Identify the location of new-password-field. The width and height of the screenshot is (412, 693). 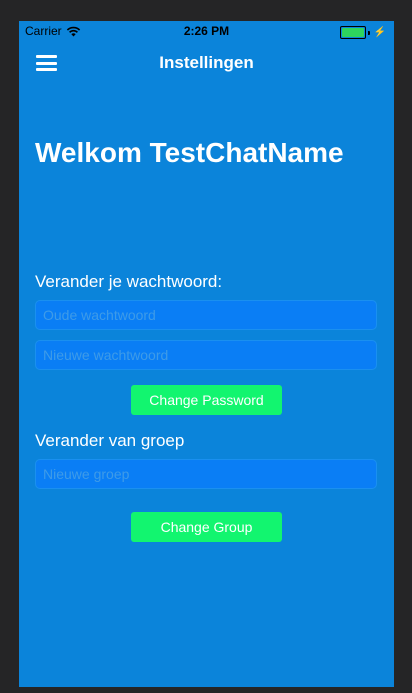
(206, 355).